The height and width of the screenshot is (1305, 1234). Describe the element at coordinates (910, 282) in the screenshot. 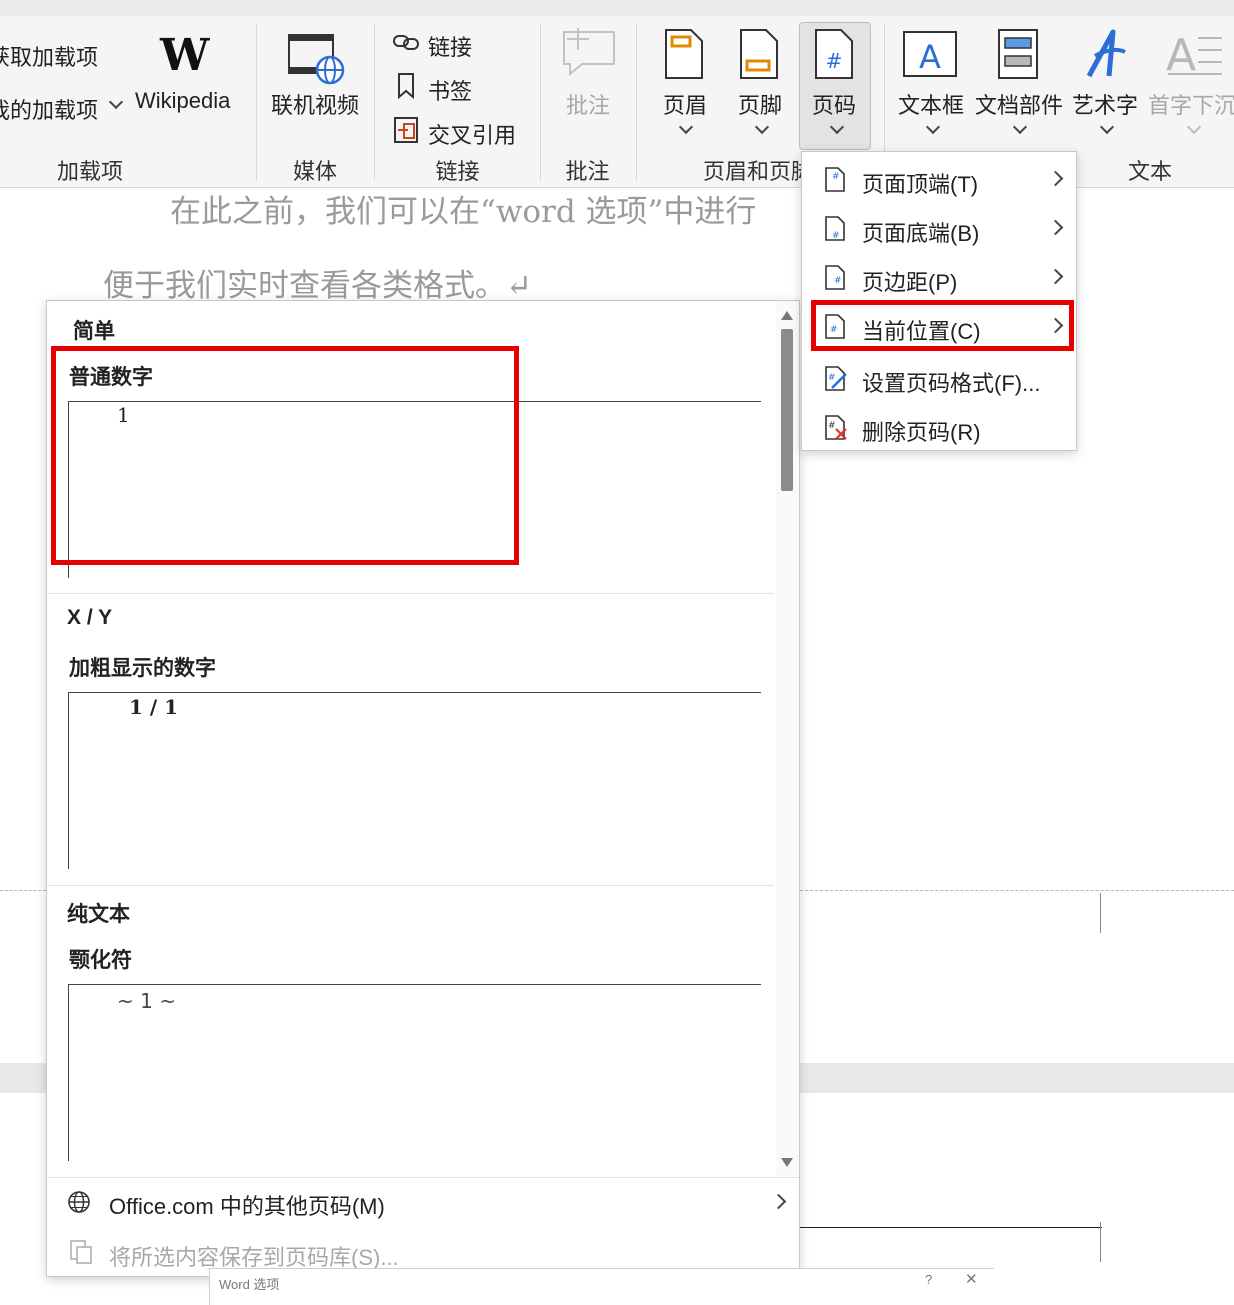

I see `menu-item-label: 页边距(P)` at that location.